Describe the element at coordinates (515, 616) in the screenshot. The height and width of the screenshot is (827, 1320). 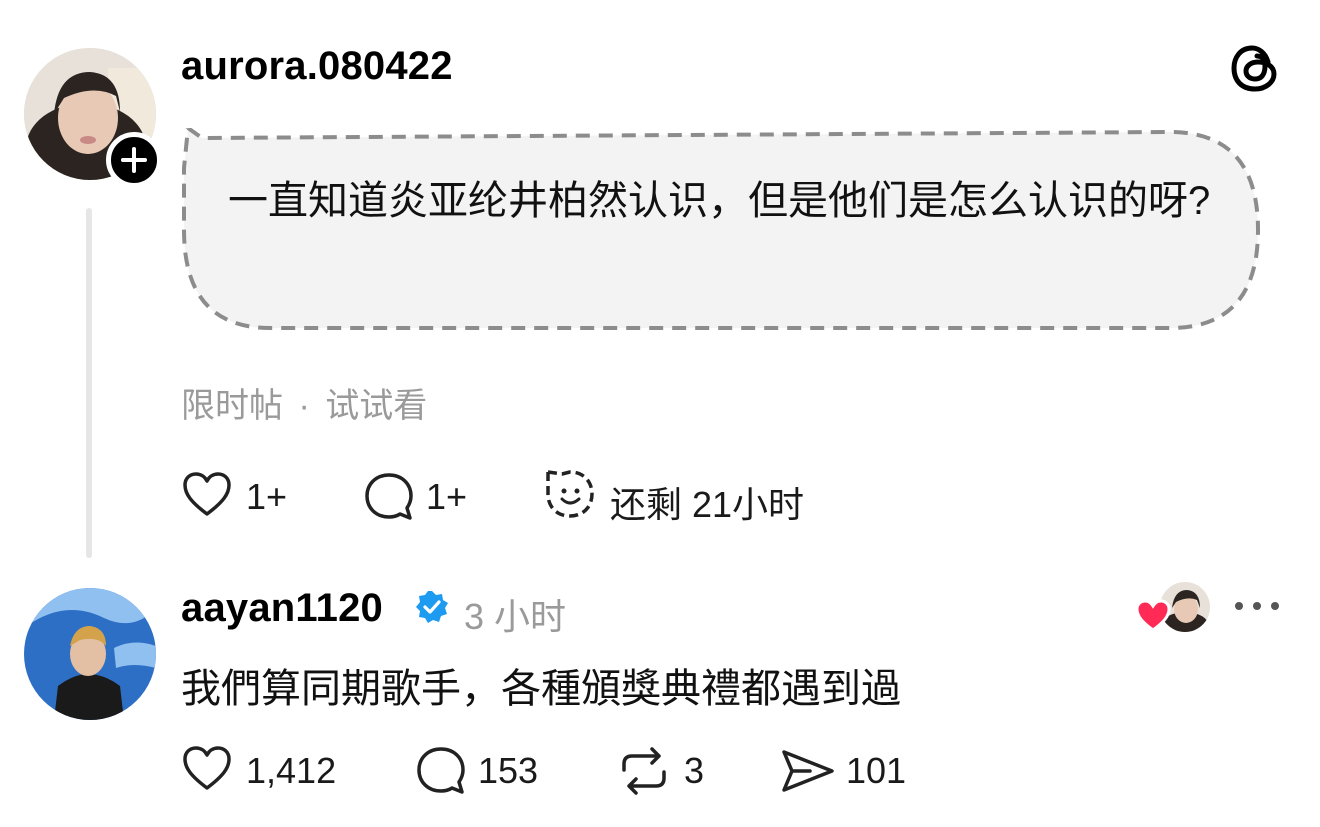
I see `reply-time: 3 小时` at that location.